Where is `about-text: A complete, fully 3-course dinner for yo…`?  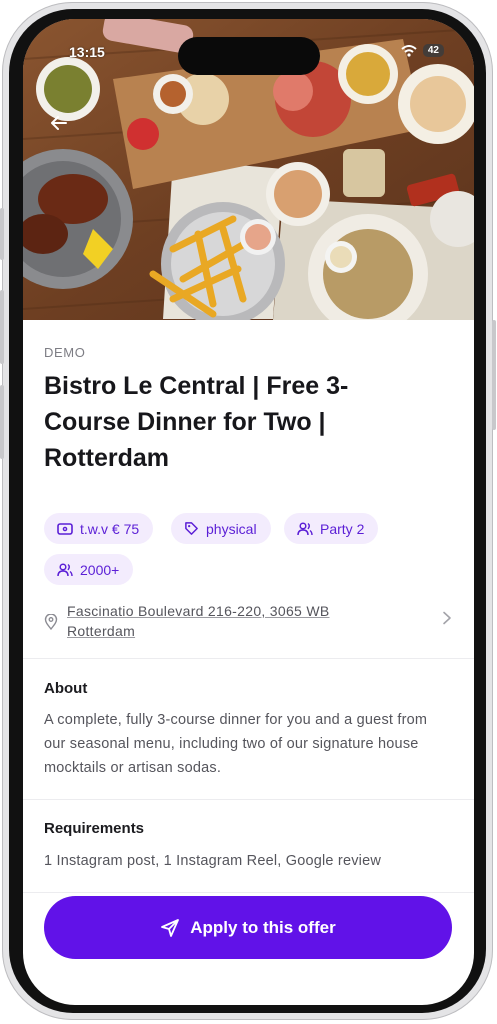 about-text: A complete, fully 3-course dinner for yo… is located at coordinates (236, 744).